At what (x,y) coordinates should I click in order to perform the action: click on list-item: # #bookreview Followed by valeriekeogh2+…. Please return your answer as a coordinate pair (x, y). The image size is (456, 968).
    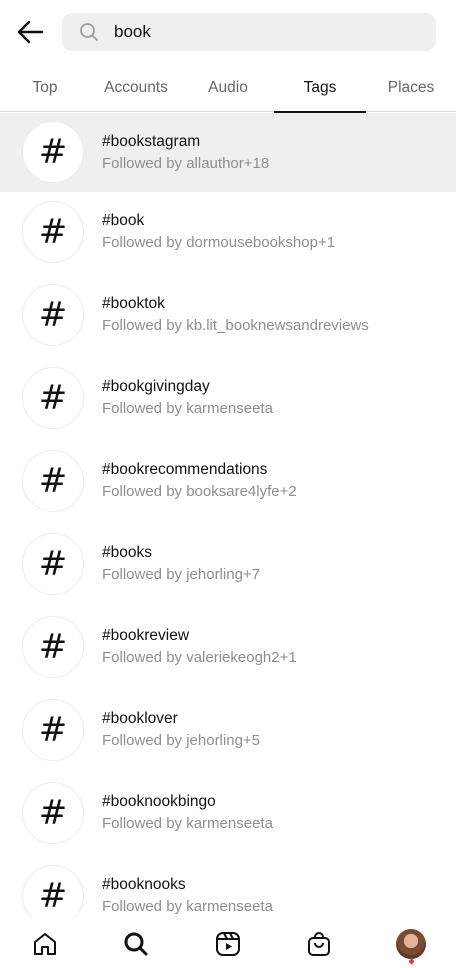
    Looking at the image, I should click on (228, 648).